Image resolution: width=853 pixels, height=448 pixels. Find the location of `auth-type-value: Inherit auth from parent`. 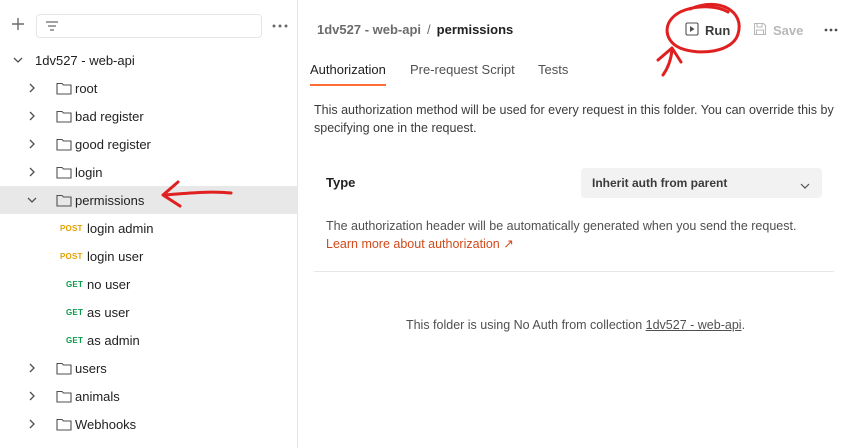

auth-type-value: Inherit auth from parent is located at coordinates (660, 183).